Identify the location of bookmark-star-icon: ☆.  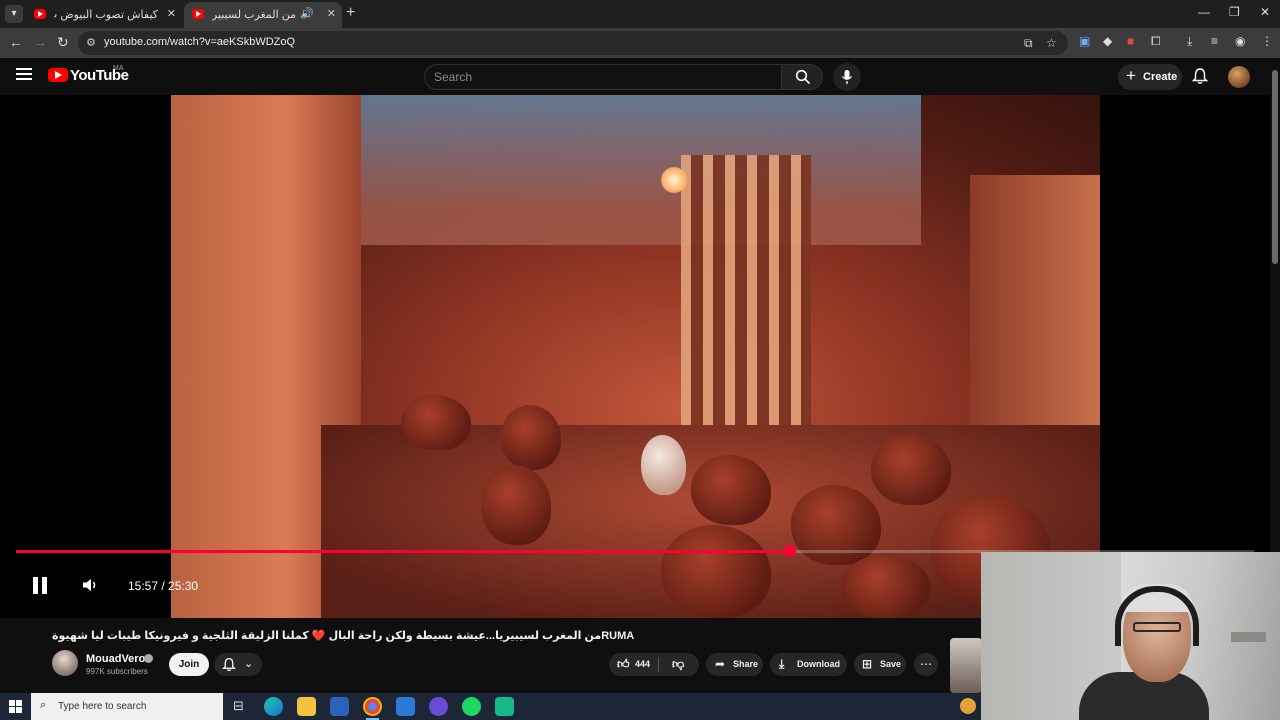
(1051, 43).